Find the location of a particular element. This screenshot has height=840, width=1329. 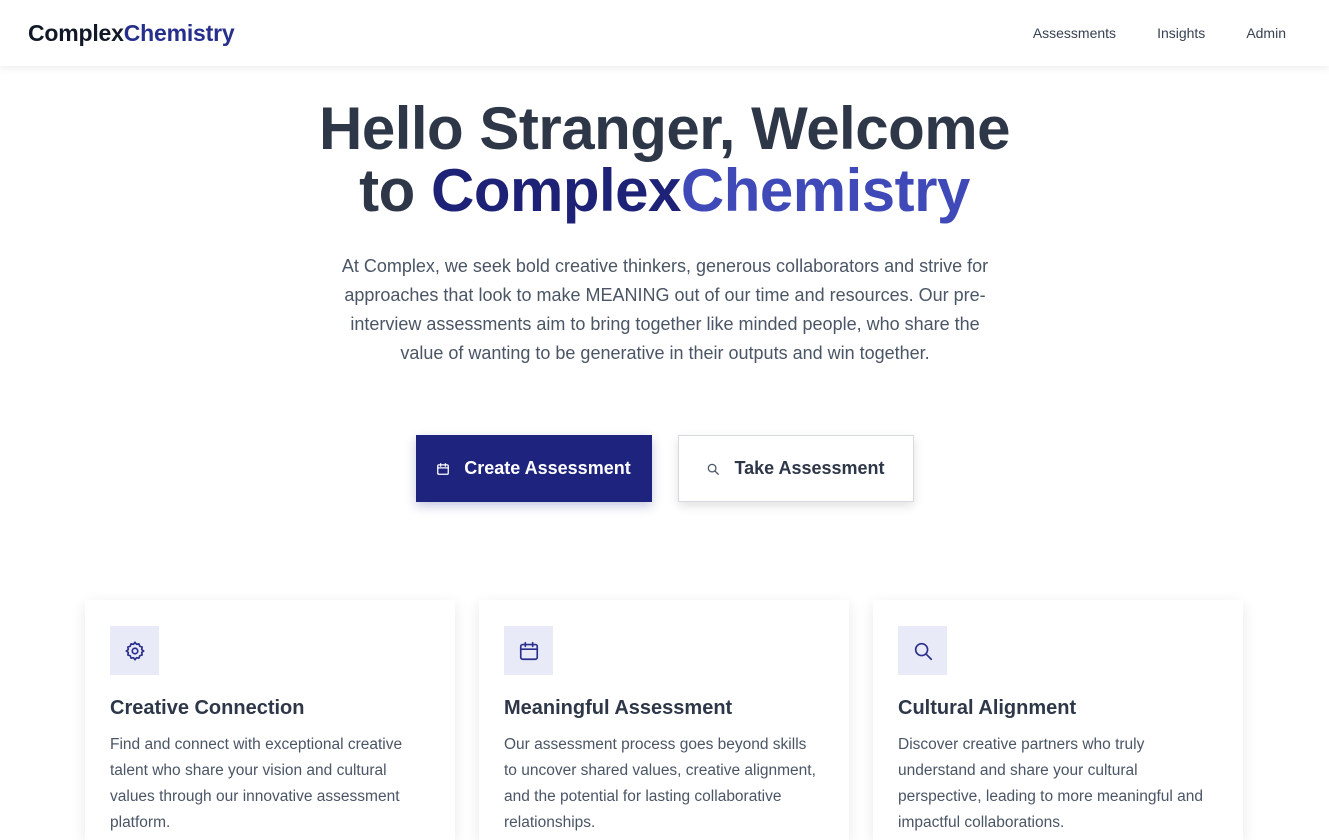

hero-title-brand-part1: Complex is located at coordinates (555, 190).